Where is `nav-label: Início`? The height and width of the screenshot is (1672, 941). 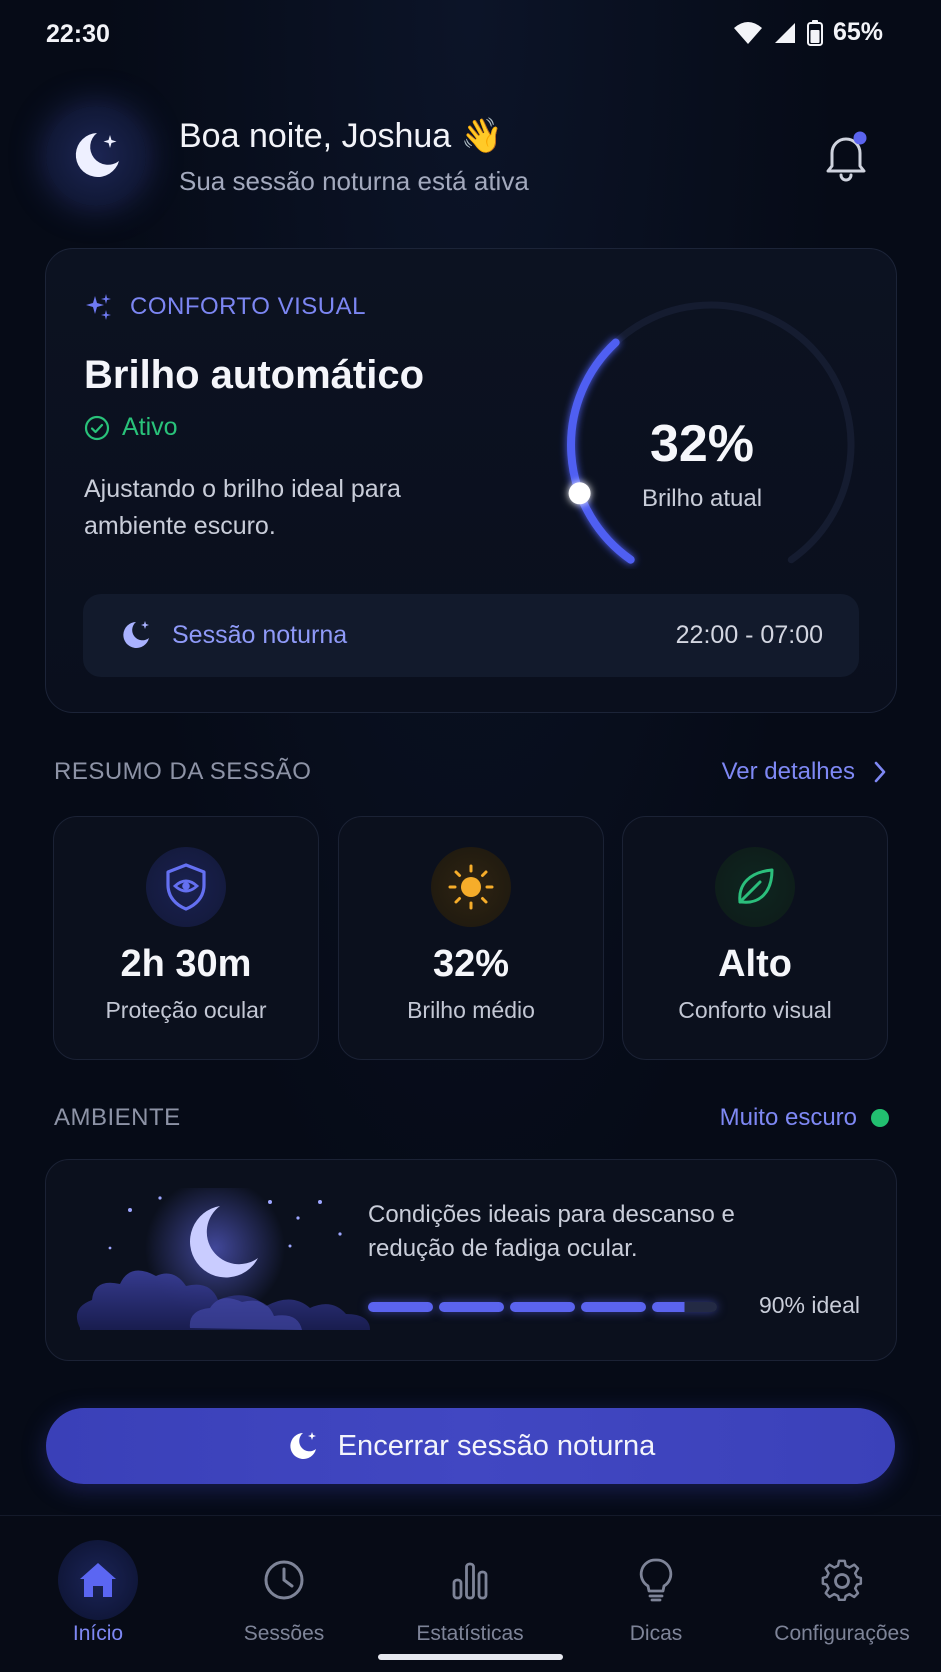
nav-label: Início is located at coordinates (98, 1633).